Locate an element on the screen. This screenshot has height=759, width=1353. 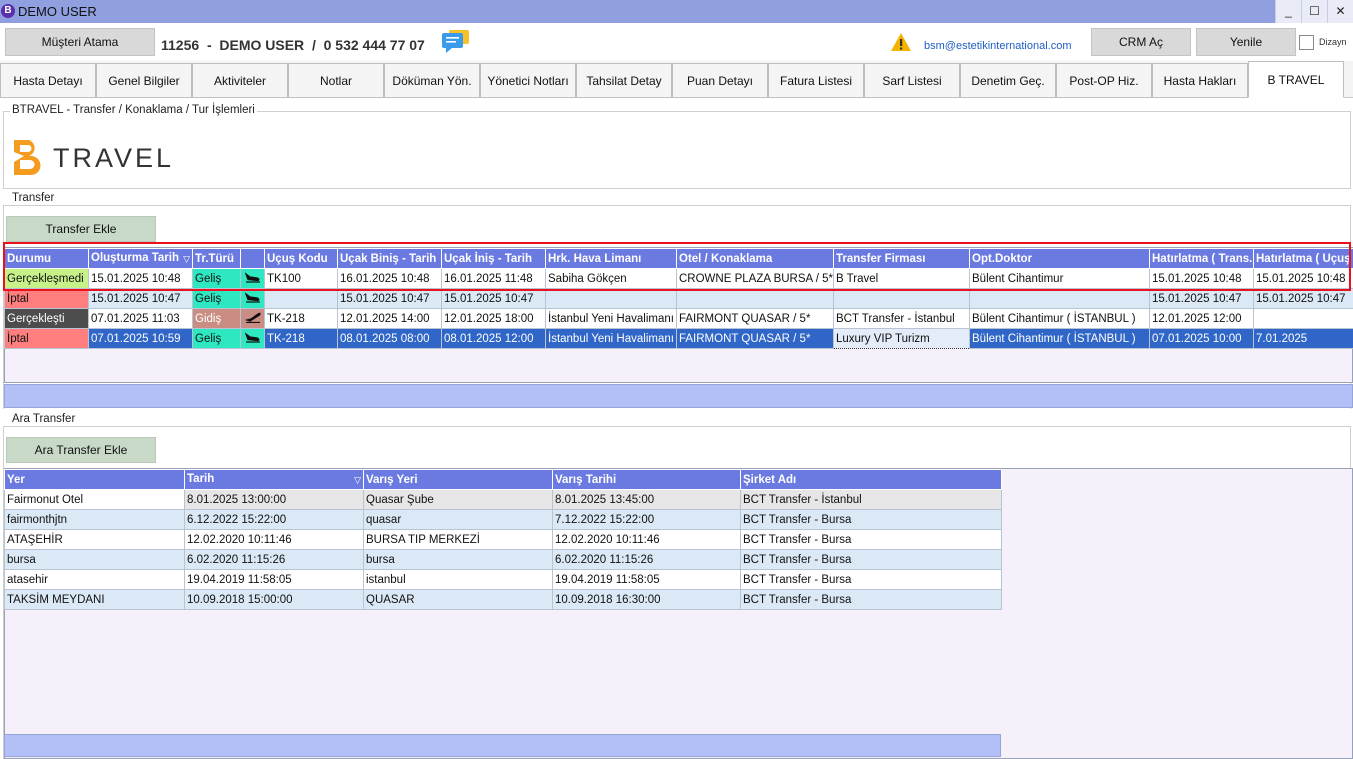
tab-genel-bilgiler: Genel Bilgiler is located at coordinates (144, 80).